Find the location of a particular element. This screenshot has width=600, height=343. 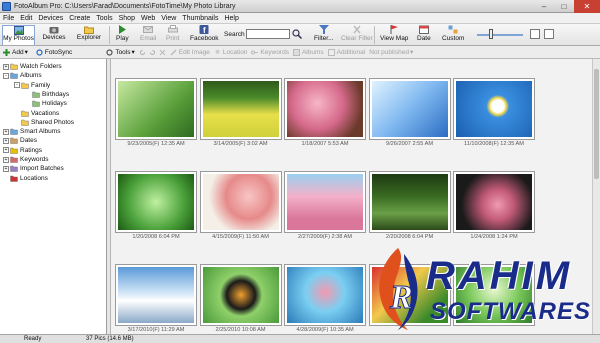

view-map-button: View Map is located at coordinates (394, 35).